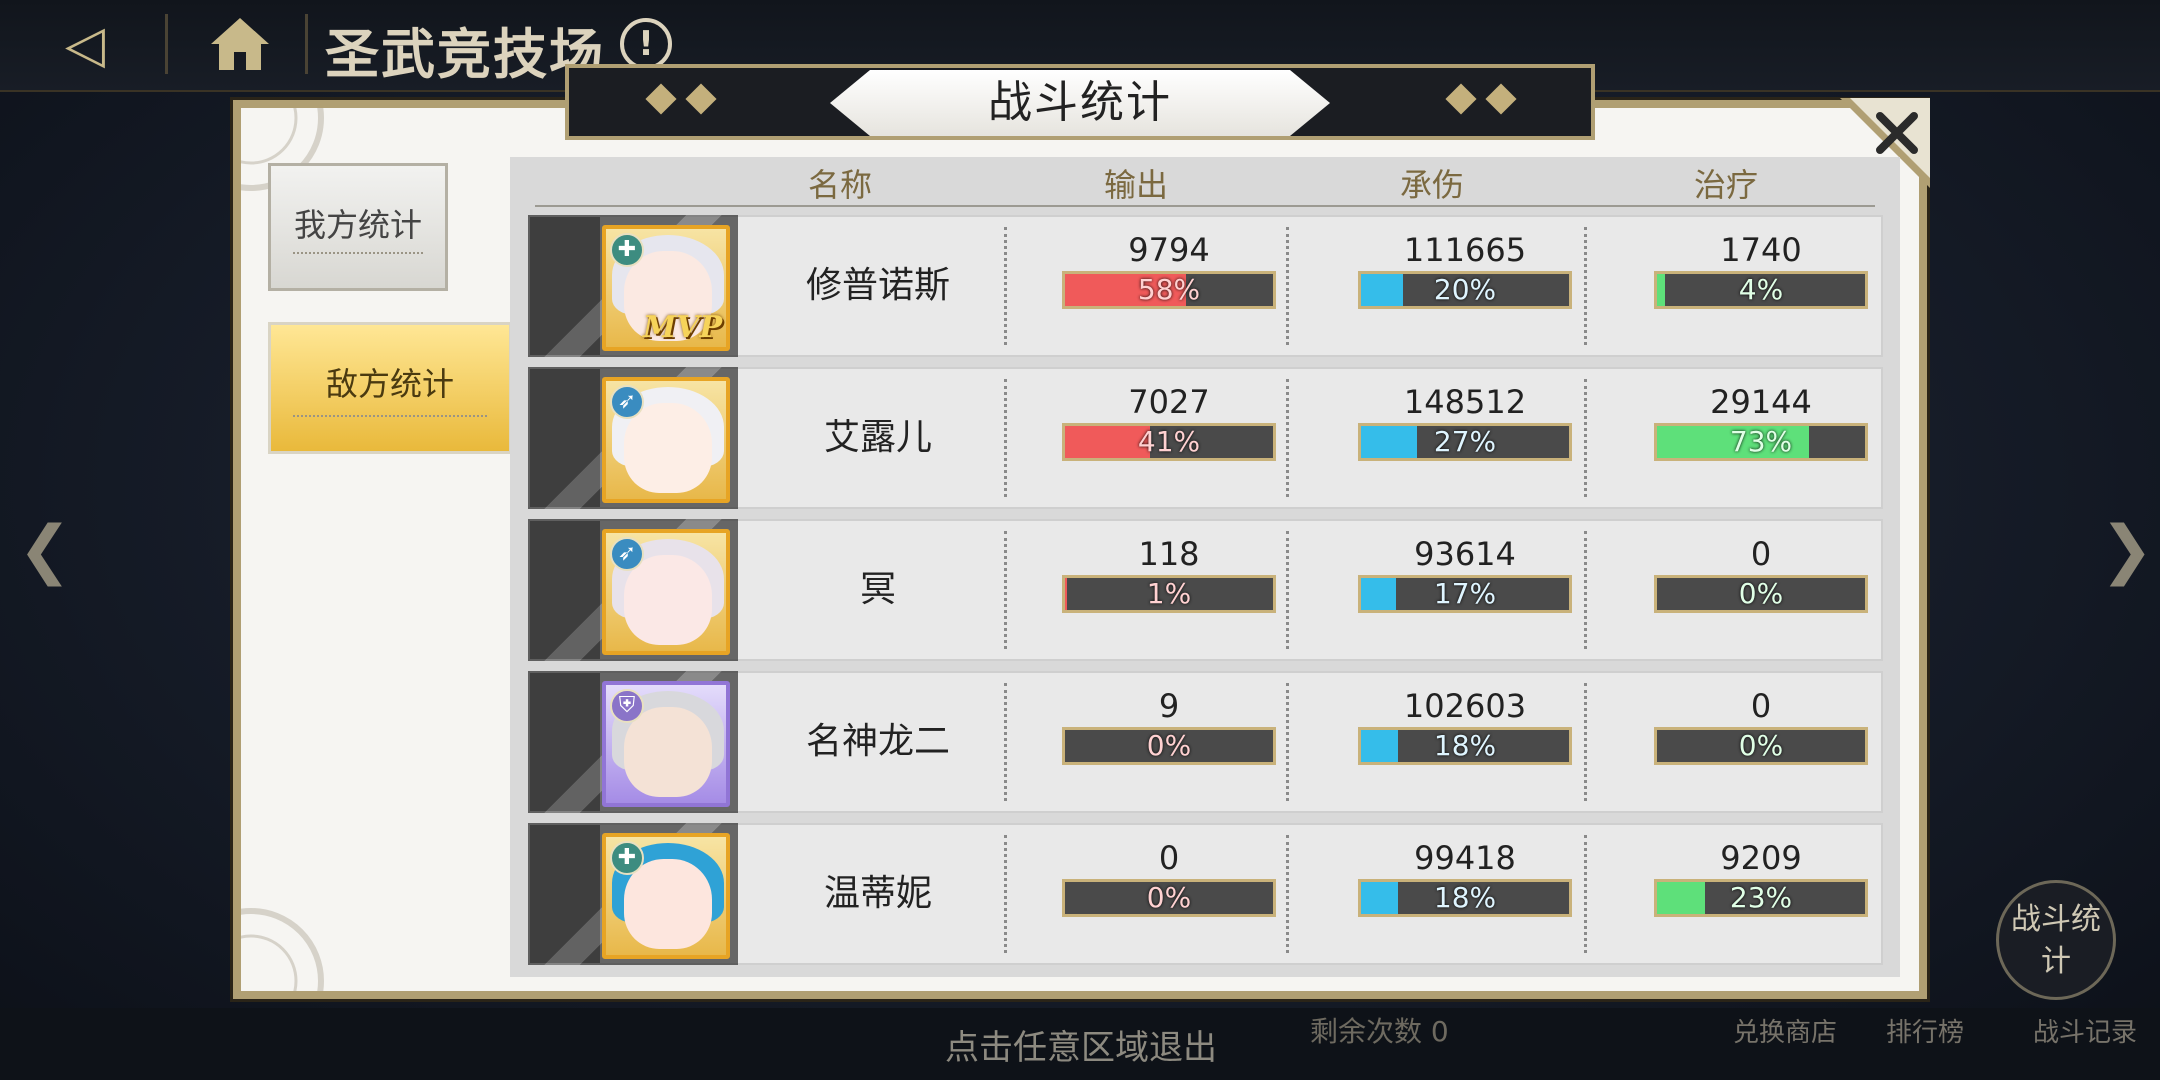  Describe the element at coordinates (1169, 858) in the screenshot. I see `damage-value: 0` at that location.